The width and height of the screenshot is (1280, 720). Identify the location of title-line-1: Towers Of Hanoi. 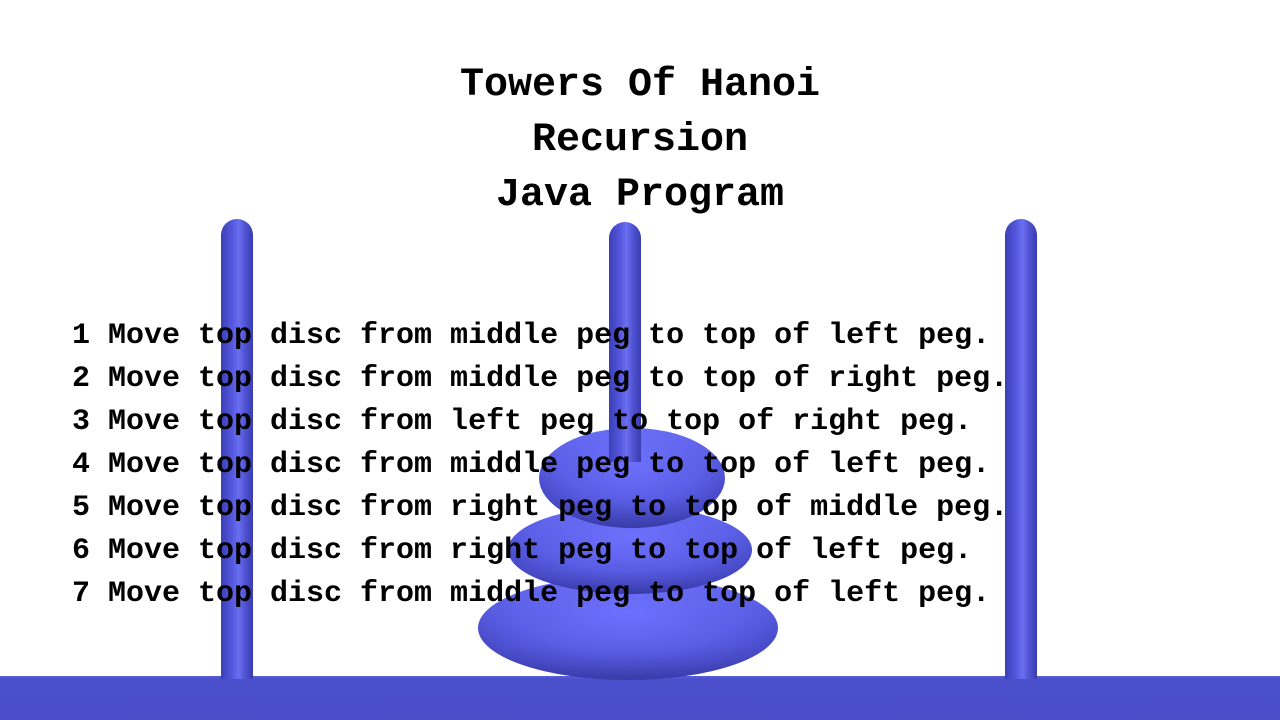
(640, 85).